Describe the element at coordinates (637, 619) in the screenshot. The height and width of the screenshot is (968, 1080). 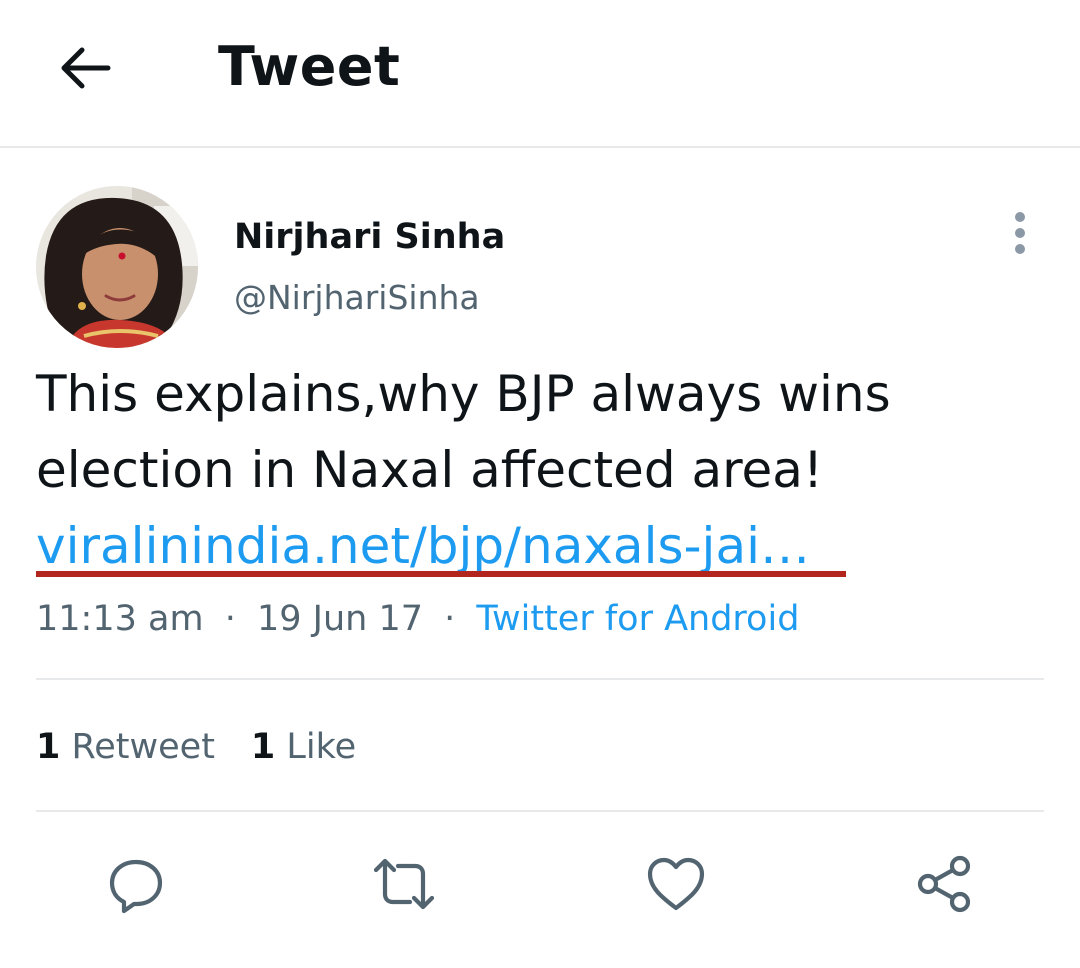
I see `tweet-source: Twitter for Android` at that location.